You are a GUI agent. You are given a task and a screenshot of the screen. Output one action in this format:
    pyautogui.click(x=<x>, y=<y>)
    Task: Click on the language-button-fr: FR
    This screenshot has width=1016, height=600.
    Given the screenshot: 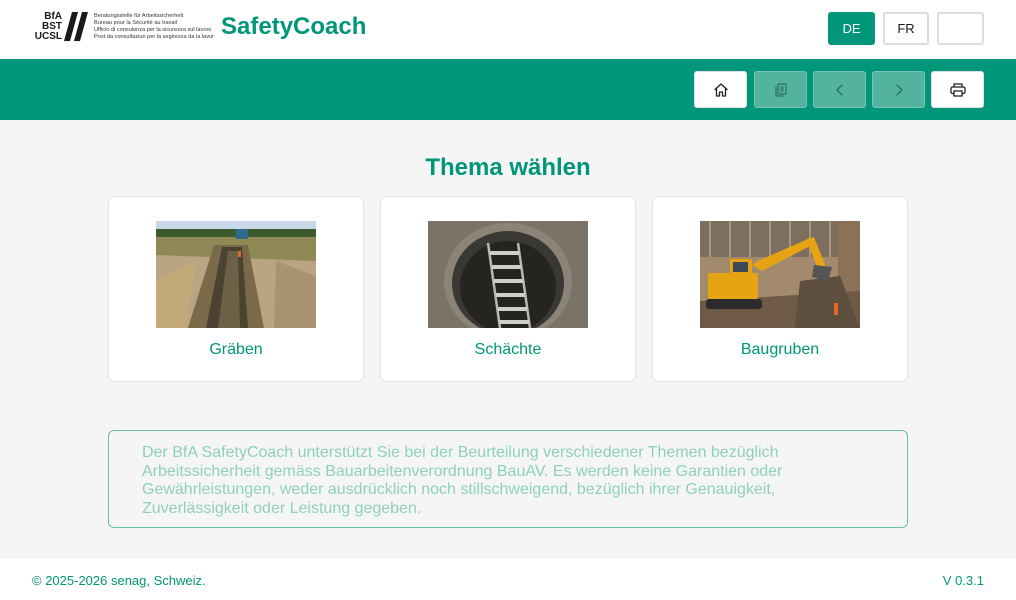 What is the action you would take?
    pyautogui.click(x=906, y=28)
    